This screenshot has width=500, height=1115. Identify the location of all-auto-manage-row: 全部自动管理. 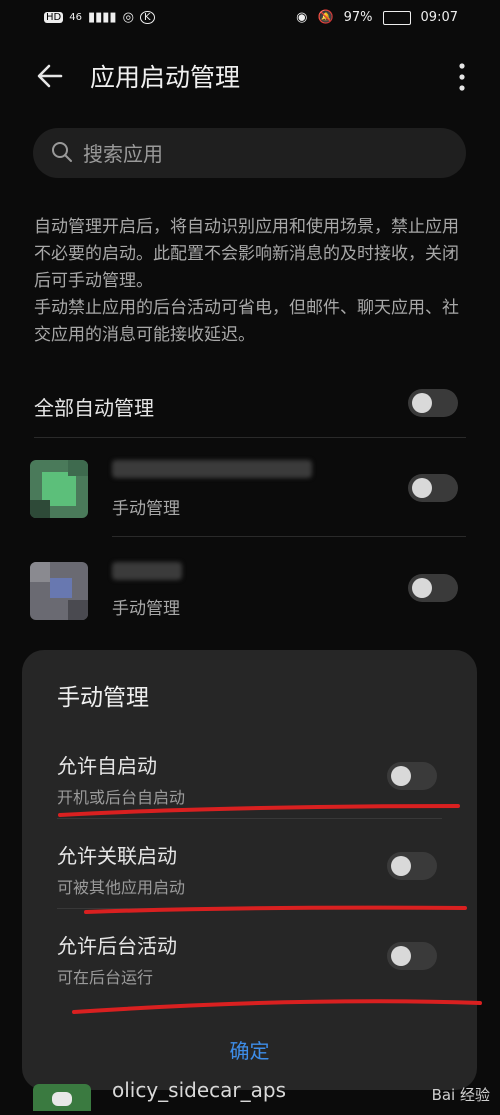
(250, 411).